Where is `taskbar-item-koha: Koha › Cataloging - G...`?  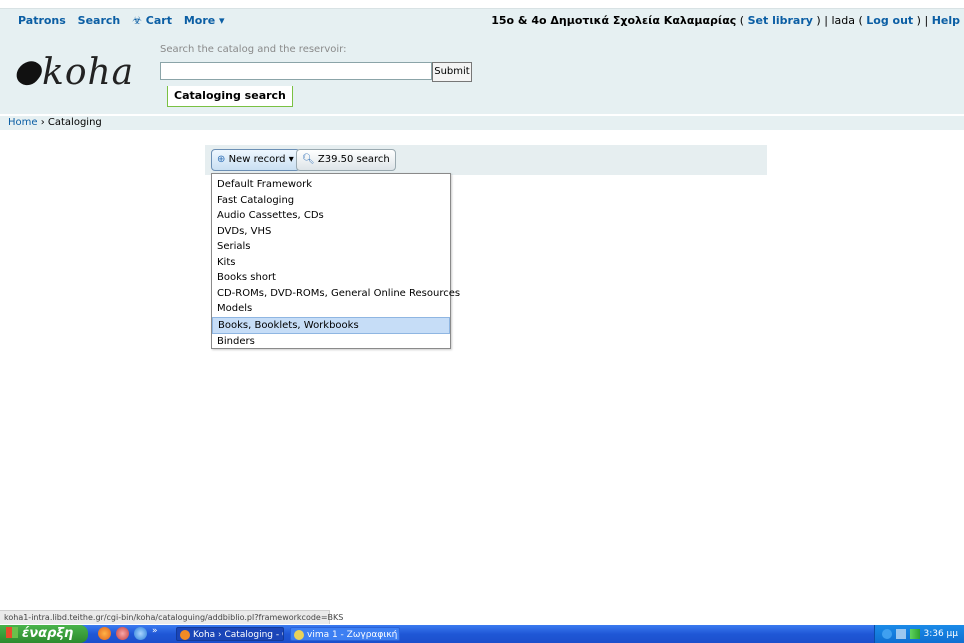
taskbar-item-koha: Koha › Cataloging - G... is located at coordinates (230, 634).